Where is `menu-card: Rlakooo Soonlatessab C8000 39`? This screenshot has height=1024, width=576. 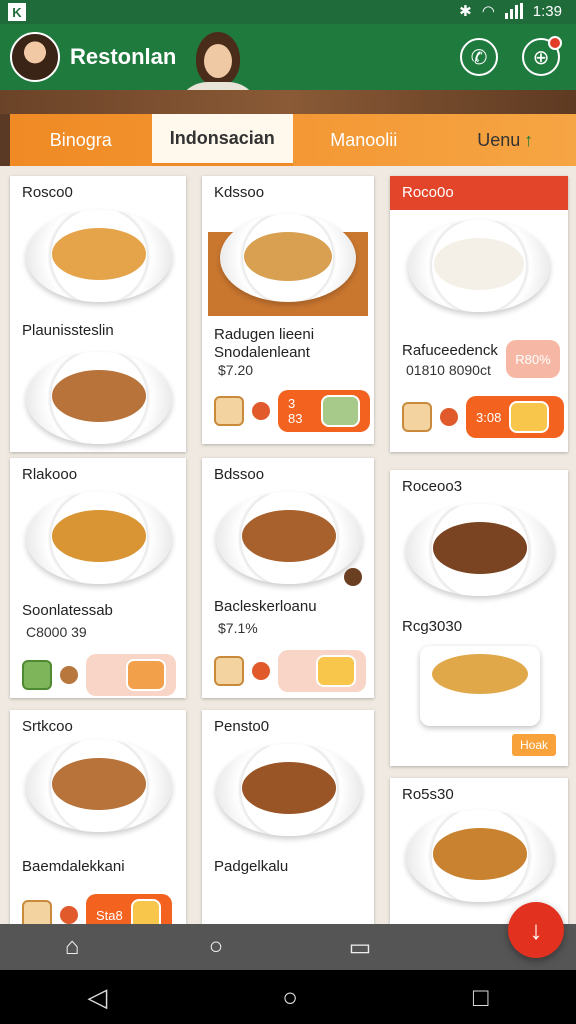 menu-card: Rlakooo Soonlatessab C8000 39 is located at coordinates (98, 578).